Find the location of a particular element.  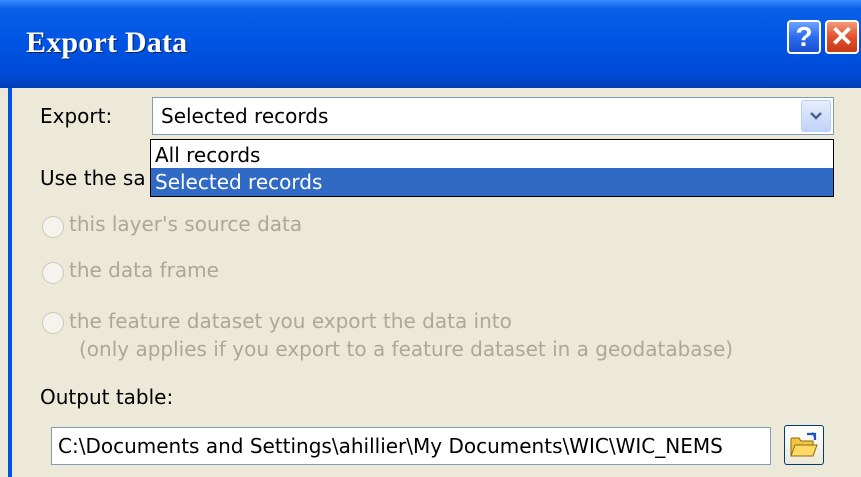

help-icon: ? is located at coordinates (804, 36).